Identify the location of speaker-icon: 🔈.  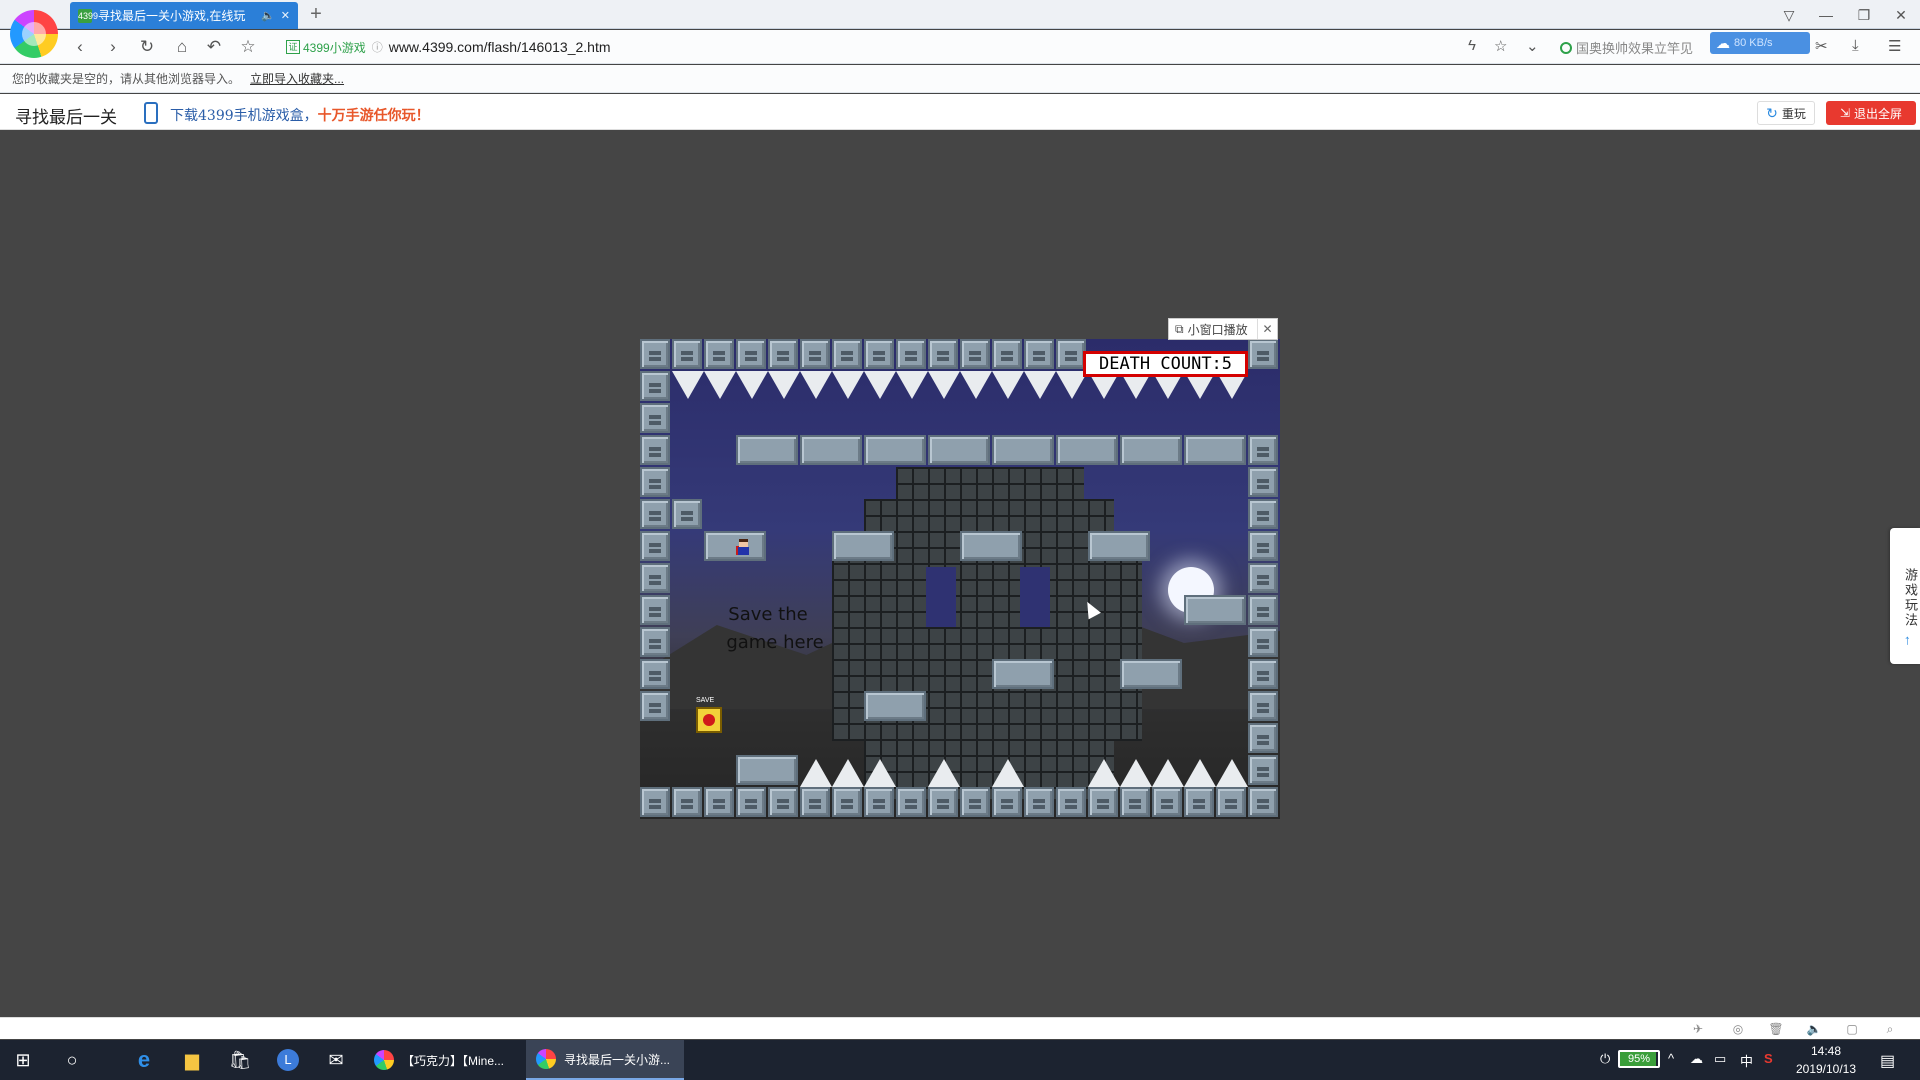
(268, 15).